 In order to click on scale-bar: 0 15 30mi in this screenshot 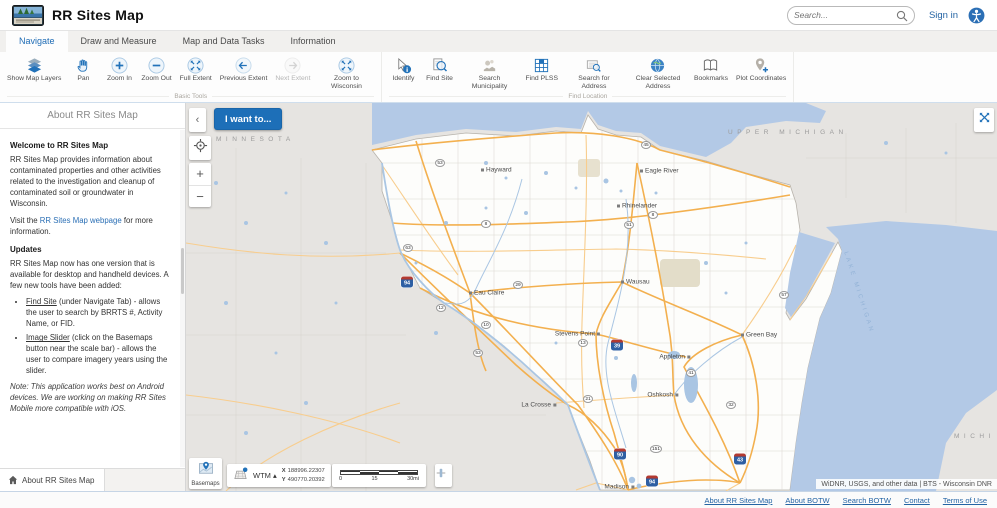, I will do `click(379, 475)`.